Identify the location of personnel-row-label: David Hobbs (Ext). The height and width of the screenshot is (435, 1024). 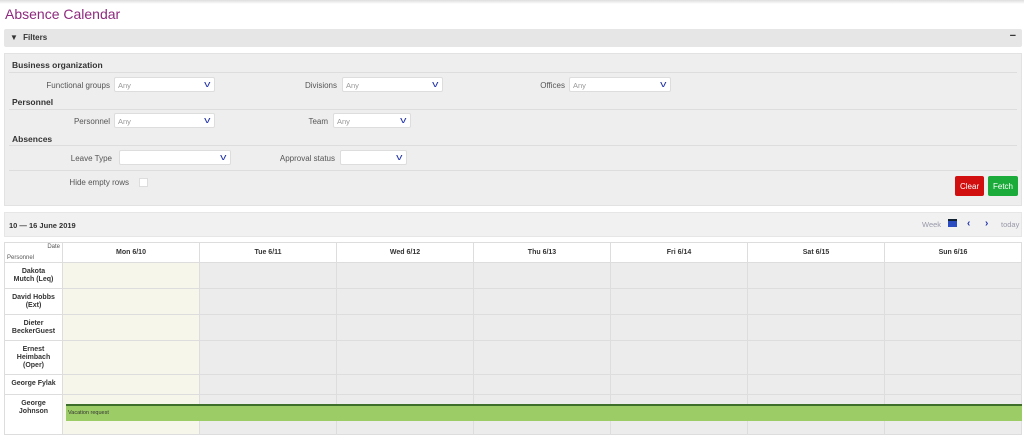
(33, 301).